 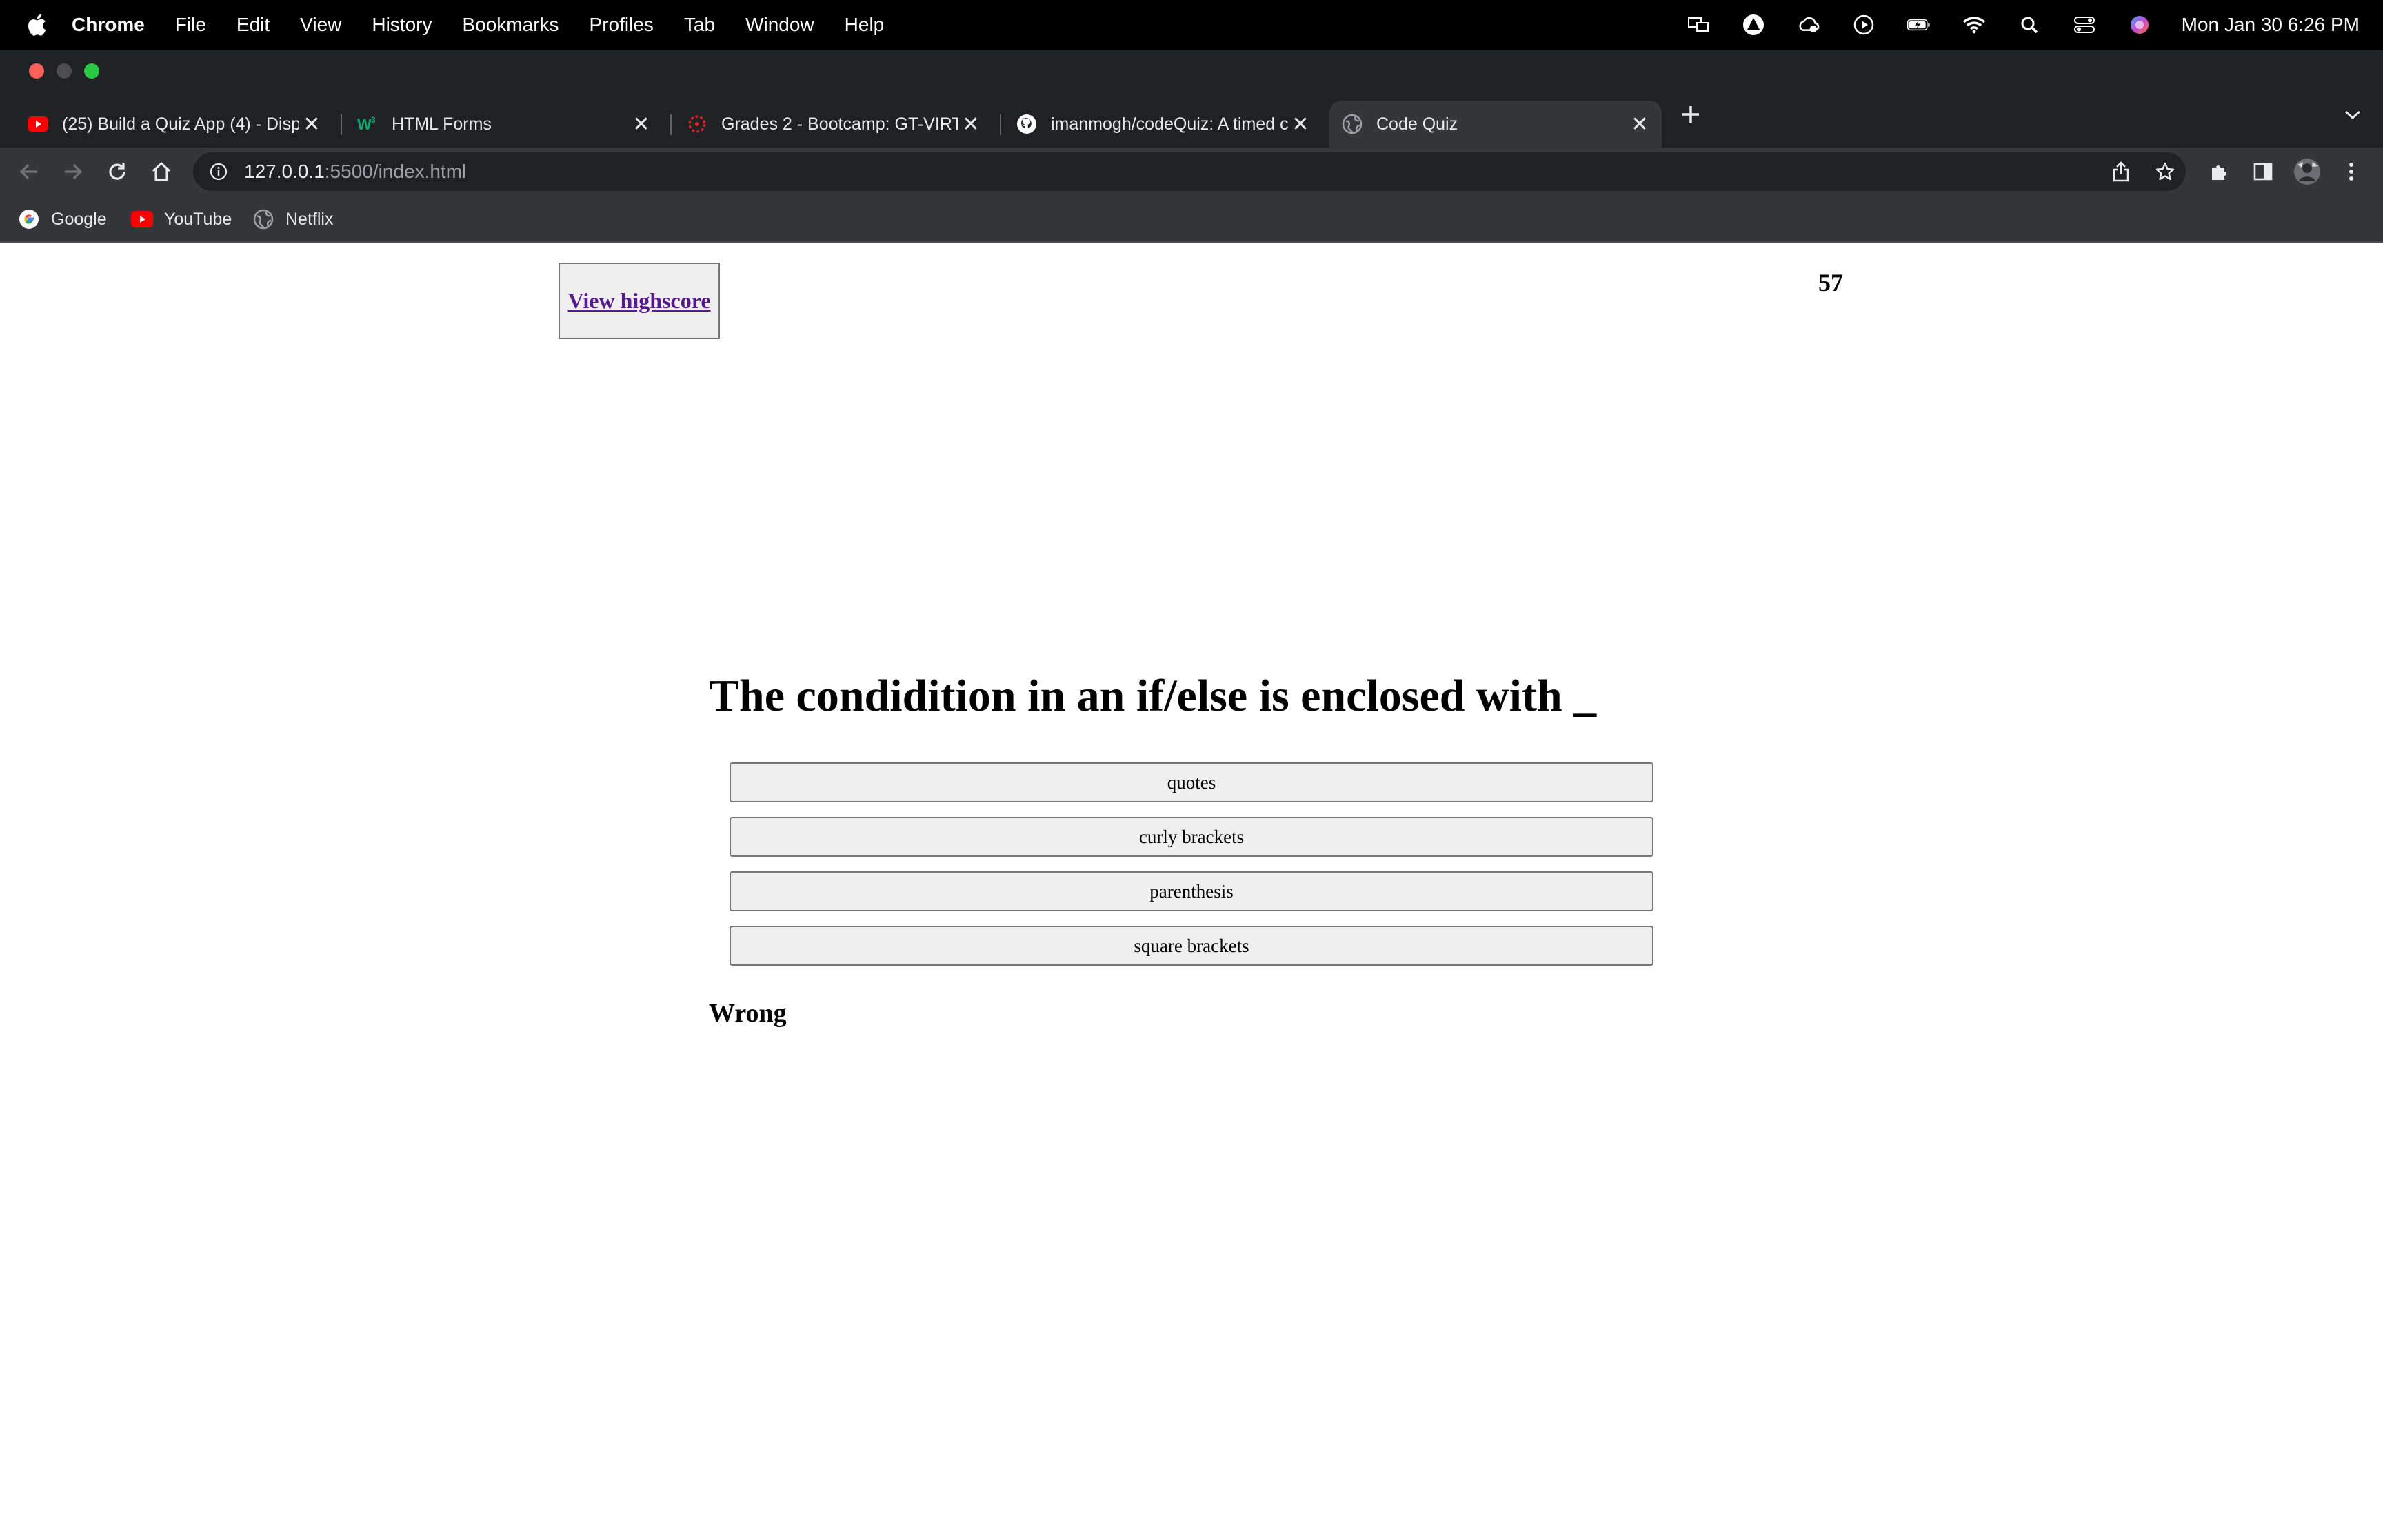 What do you see at coordinates (2219, 172) in the screenshot?
I see `extensions-puzzle-icon` at bounding box center [2219, 172].